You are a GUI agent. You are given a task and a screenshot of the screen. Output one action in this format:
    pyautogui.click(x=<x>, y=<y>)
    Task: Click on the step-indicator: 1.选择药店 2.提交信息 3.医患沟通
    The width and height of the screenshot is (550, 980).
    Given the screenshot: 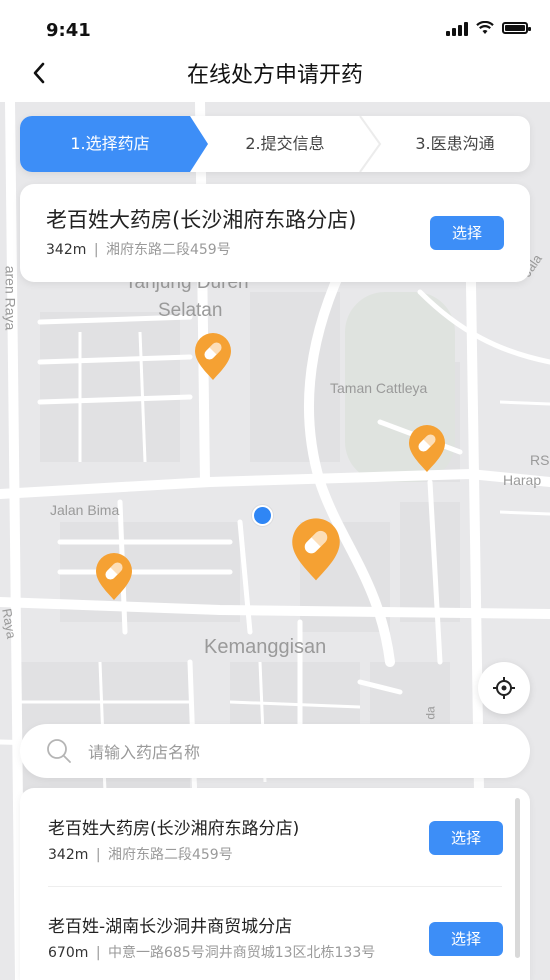 What is the action you would take?
    pyautogui.click(x=275, y=144)
    